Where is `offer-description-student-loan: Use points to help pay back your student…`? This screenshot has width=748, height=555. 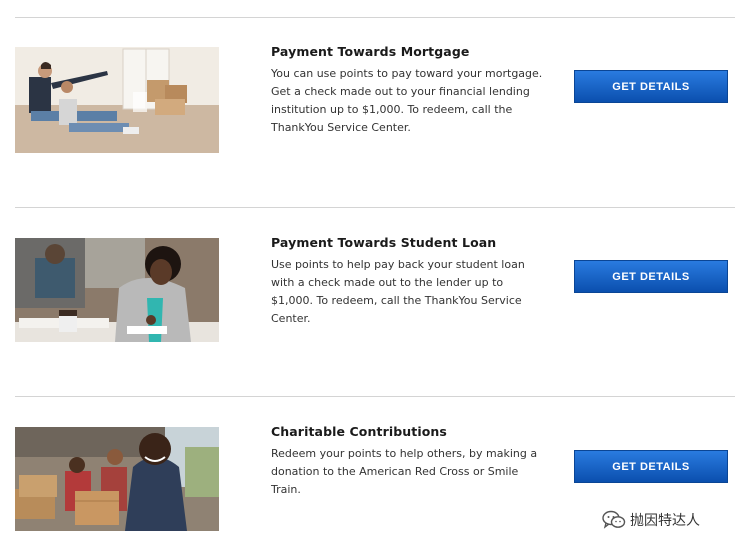 offer-description-student-loan: Use points to help pay back your student… is located at coordinates (398, 291).